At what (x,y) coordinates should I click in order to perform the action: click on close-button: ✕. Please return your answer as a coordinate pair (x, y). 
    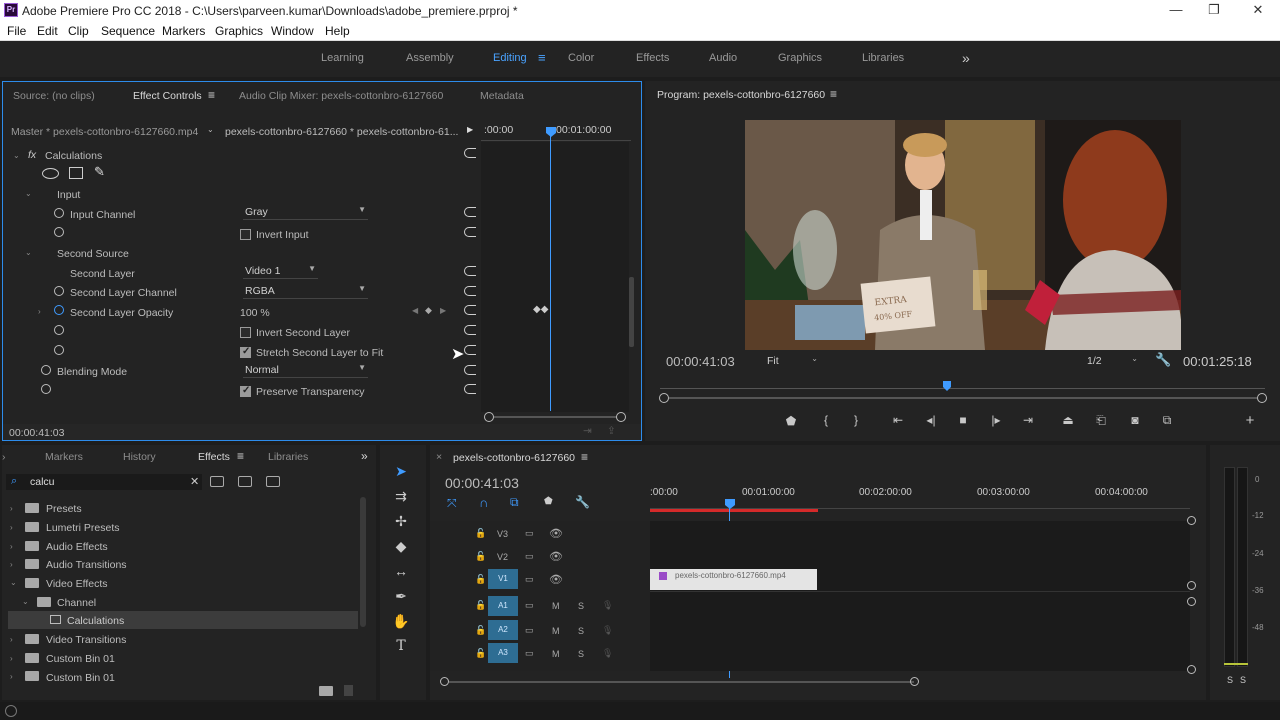
    Looking at the image, I should click on (1258, 10).